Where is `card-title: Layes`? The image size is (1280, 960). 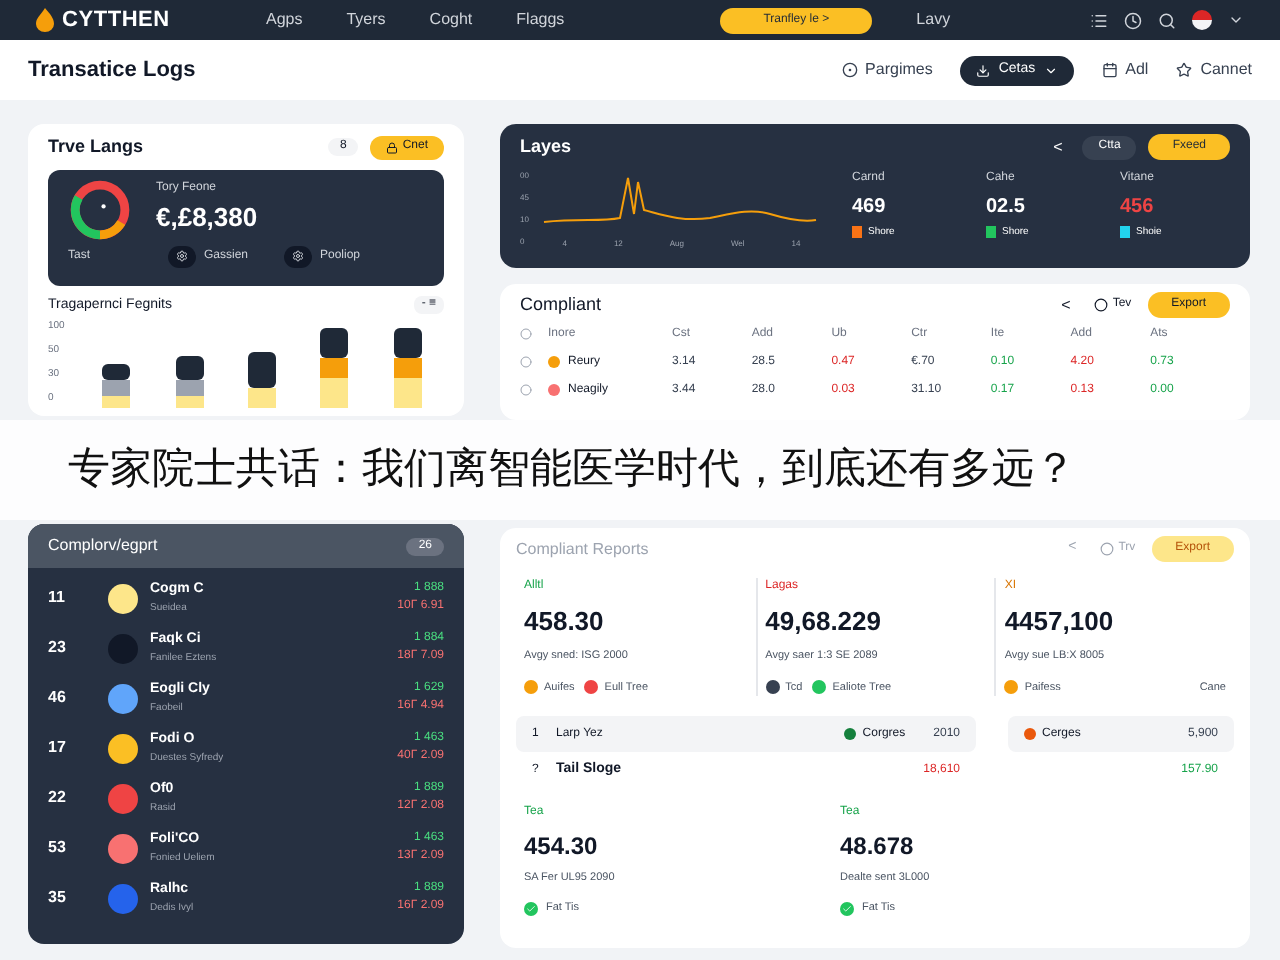
card-title: Layes is located at coordinates (546, 147).